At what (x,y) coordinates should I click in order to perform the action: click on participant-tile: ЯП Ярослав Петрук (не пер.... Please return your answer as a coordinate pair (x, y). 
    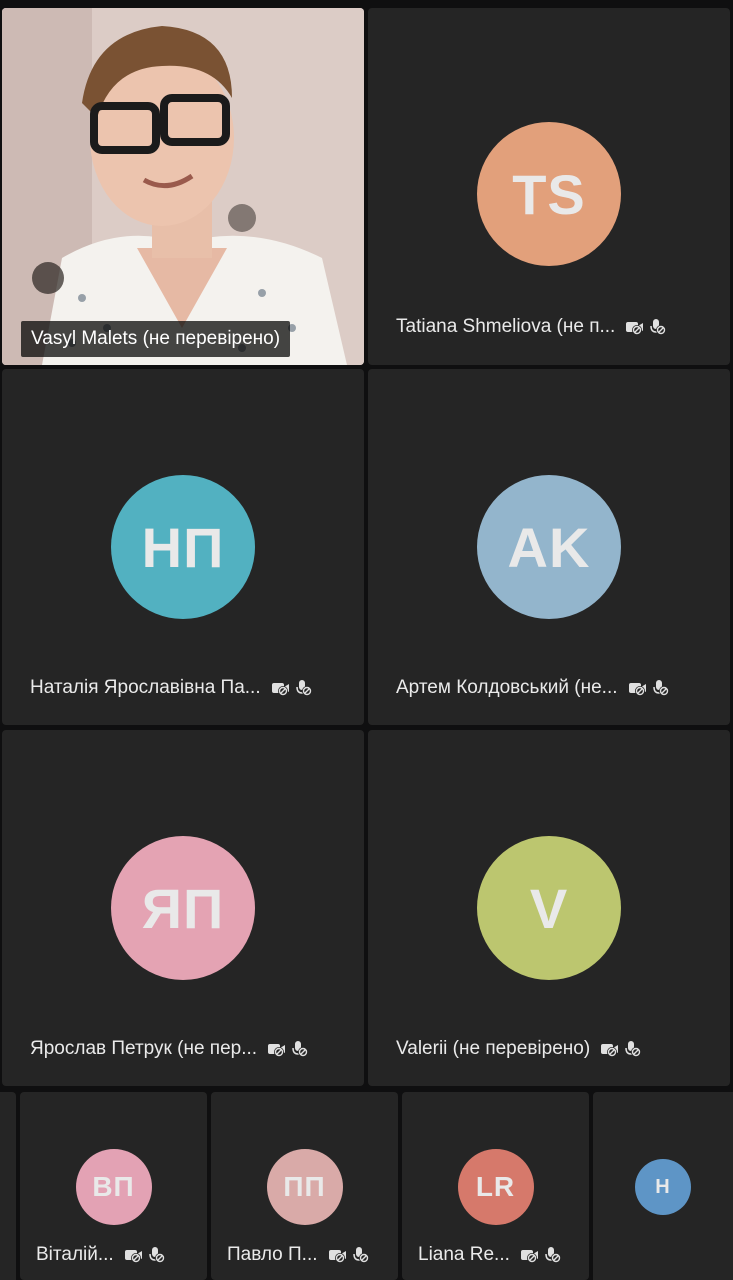
    Looking at the image, I should click on (183, 908).